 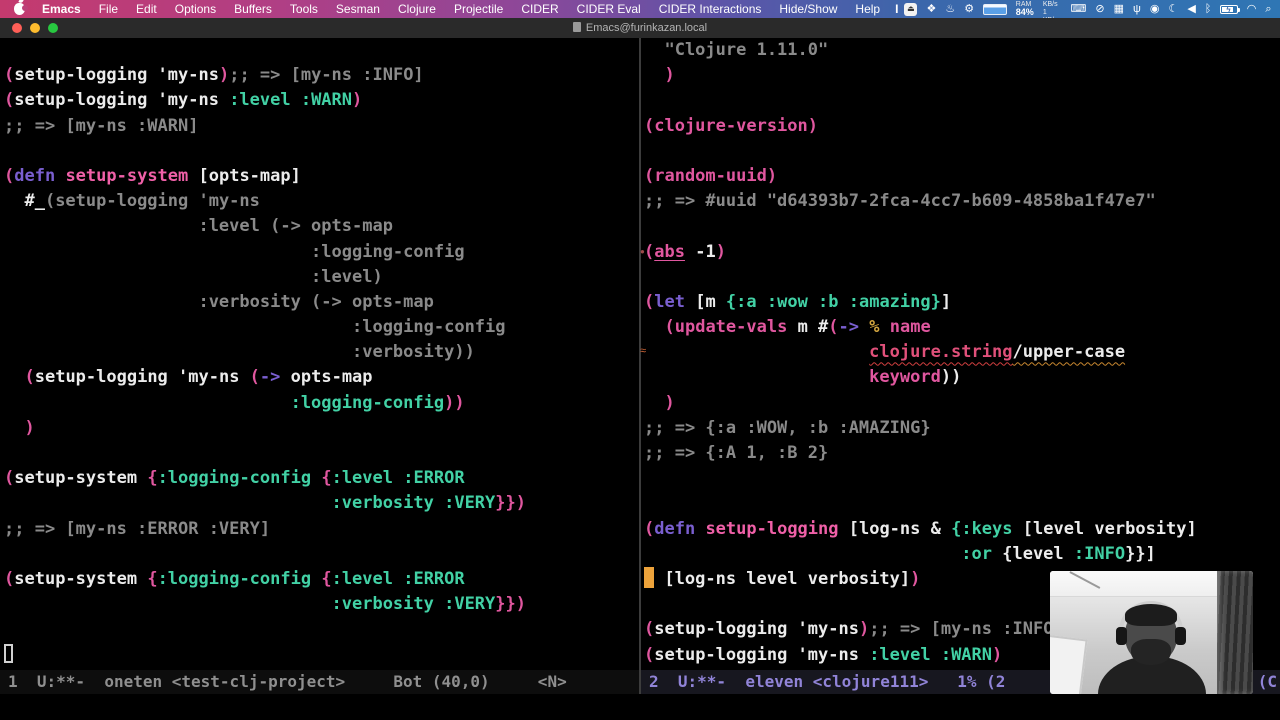 What do you see at coordinates (576, 27) in the screenshot?
I see `document-icon` at bounding box center [576, 27].